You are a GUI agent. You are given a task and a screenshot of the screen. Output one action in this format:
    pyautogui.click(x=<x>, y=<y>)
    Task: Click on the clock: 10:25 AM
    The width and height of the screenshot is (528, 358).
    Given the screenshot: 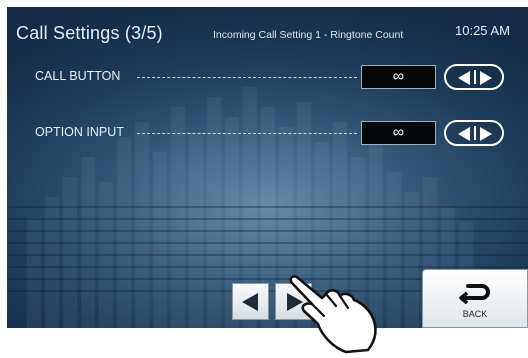 What is the action you would take?
    pyautogui.click(x=482, y=30)
    